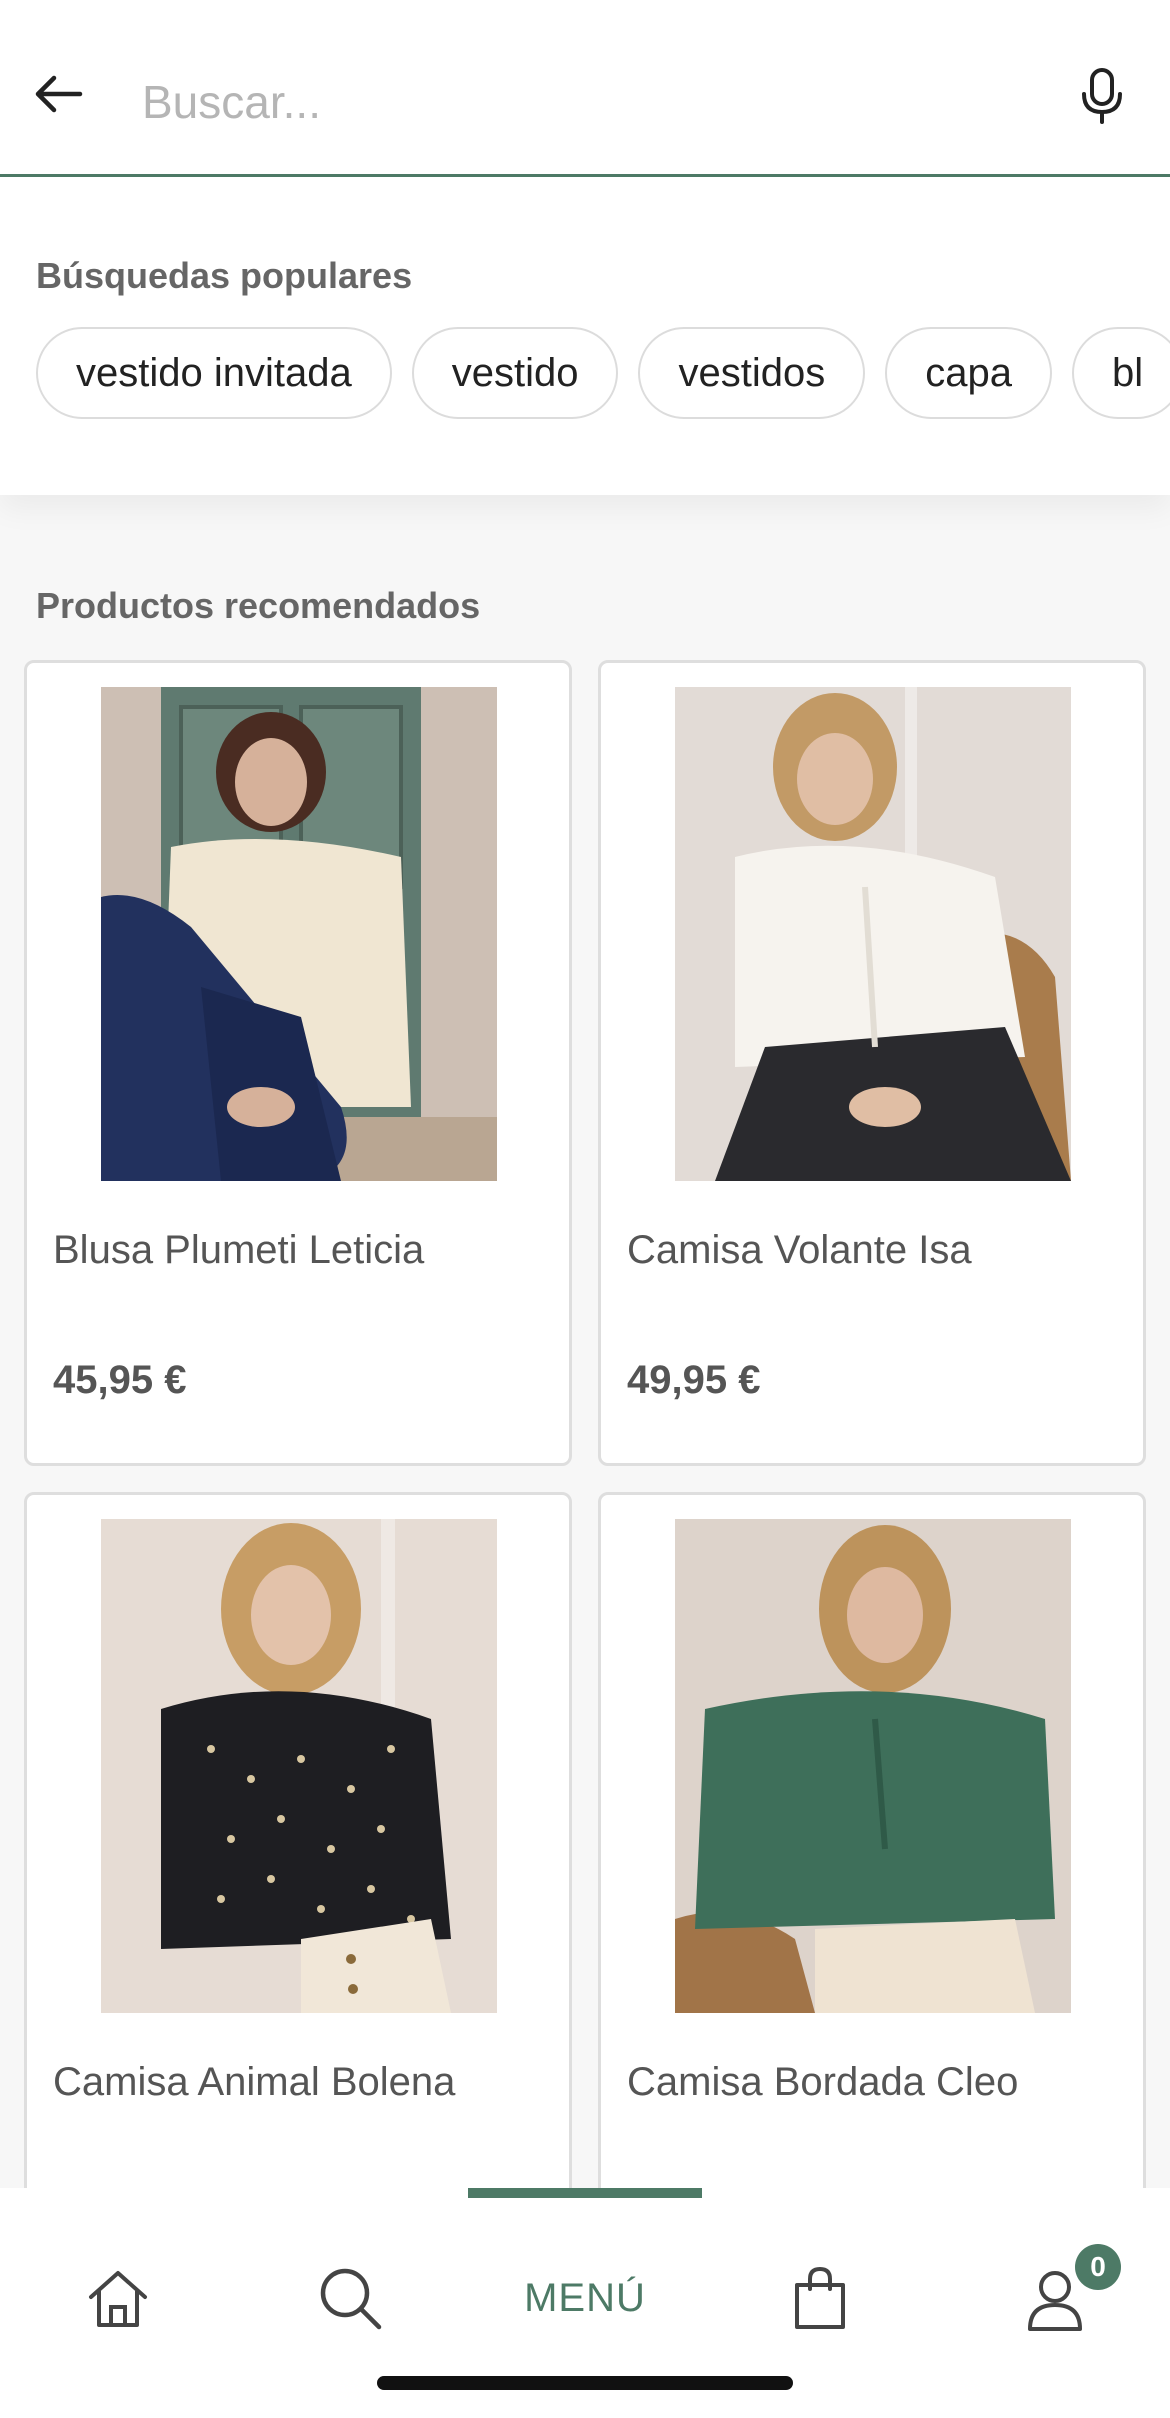 This screenshot has height=2418, width=1170. Describe the element at coordinates (515, 373) in the screenshot. I see `search-chip: vestido` at that location.